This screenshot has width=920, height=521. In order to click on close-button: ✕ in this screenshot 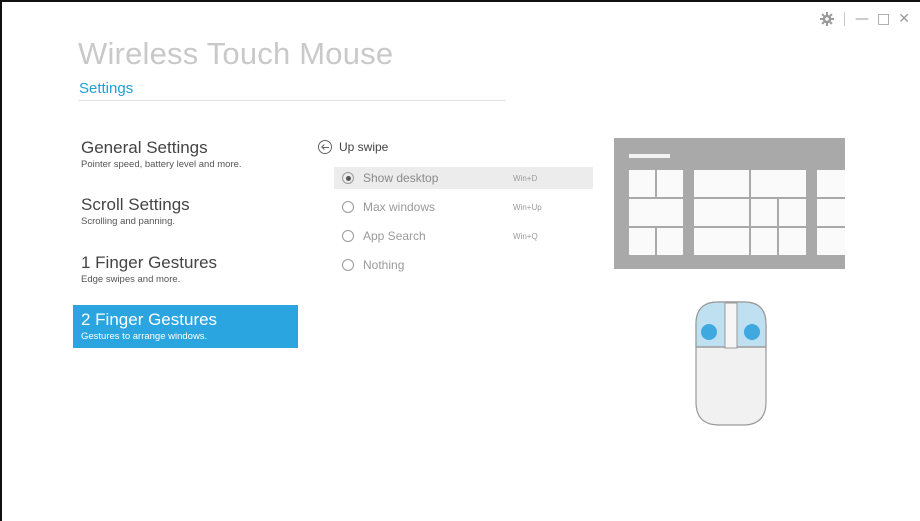, I will do `click(904, 19)`.